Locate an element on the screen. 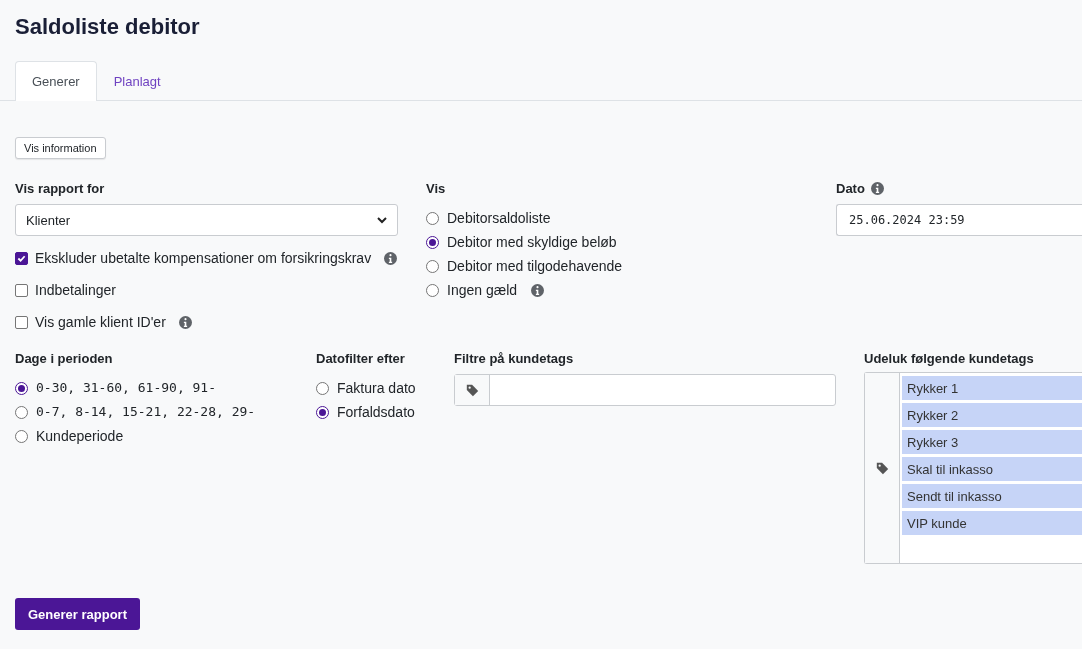  field-label: Filtre på kundetags is located at coordinates (514, 358).